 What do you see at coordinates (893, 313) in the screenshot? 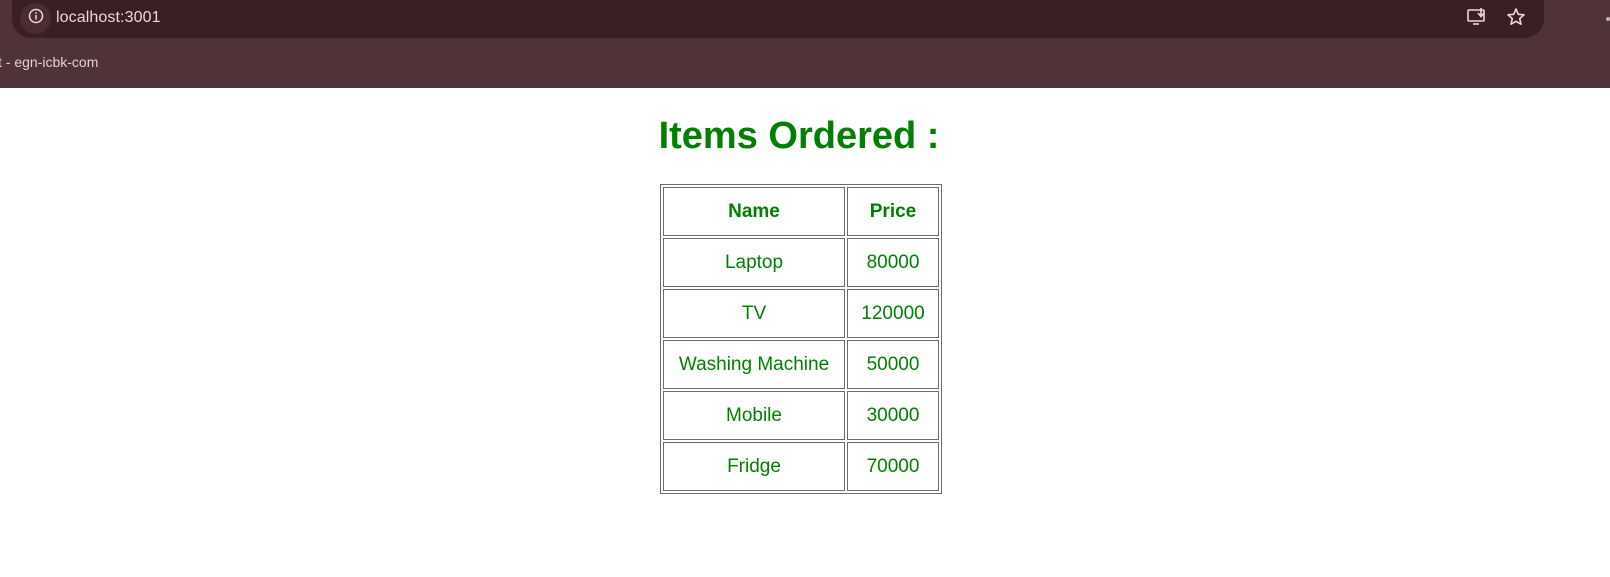
I see `item-price-cell: 120000` at bounding box center [893, 313].